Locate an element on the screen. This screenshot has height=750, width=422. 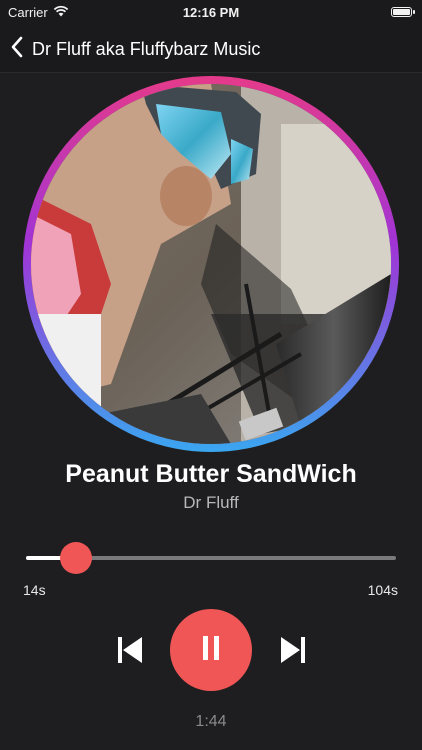
status-bar: Carrier 12:16 PM is located at coordinates (211, 13).